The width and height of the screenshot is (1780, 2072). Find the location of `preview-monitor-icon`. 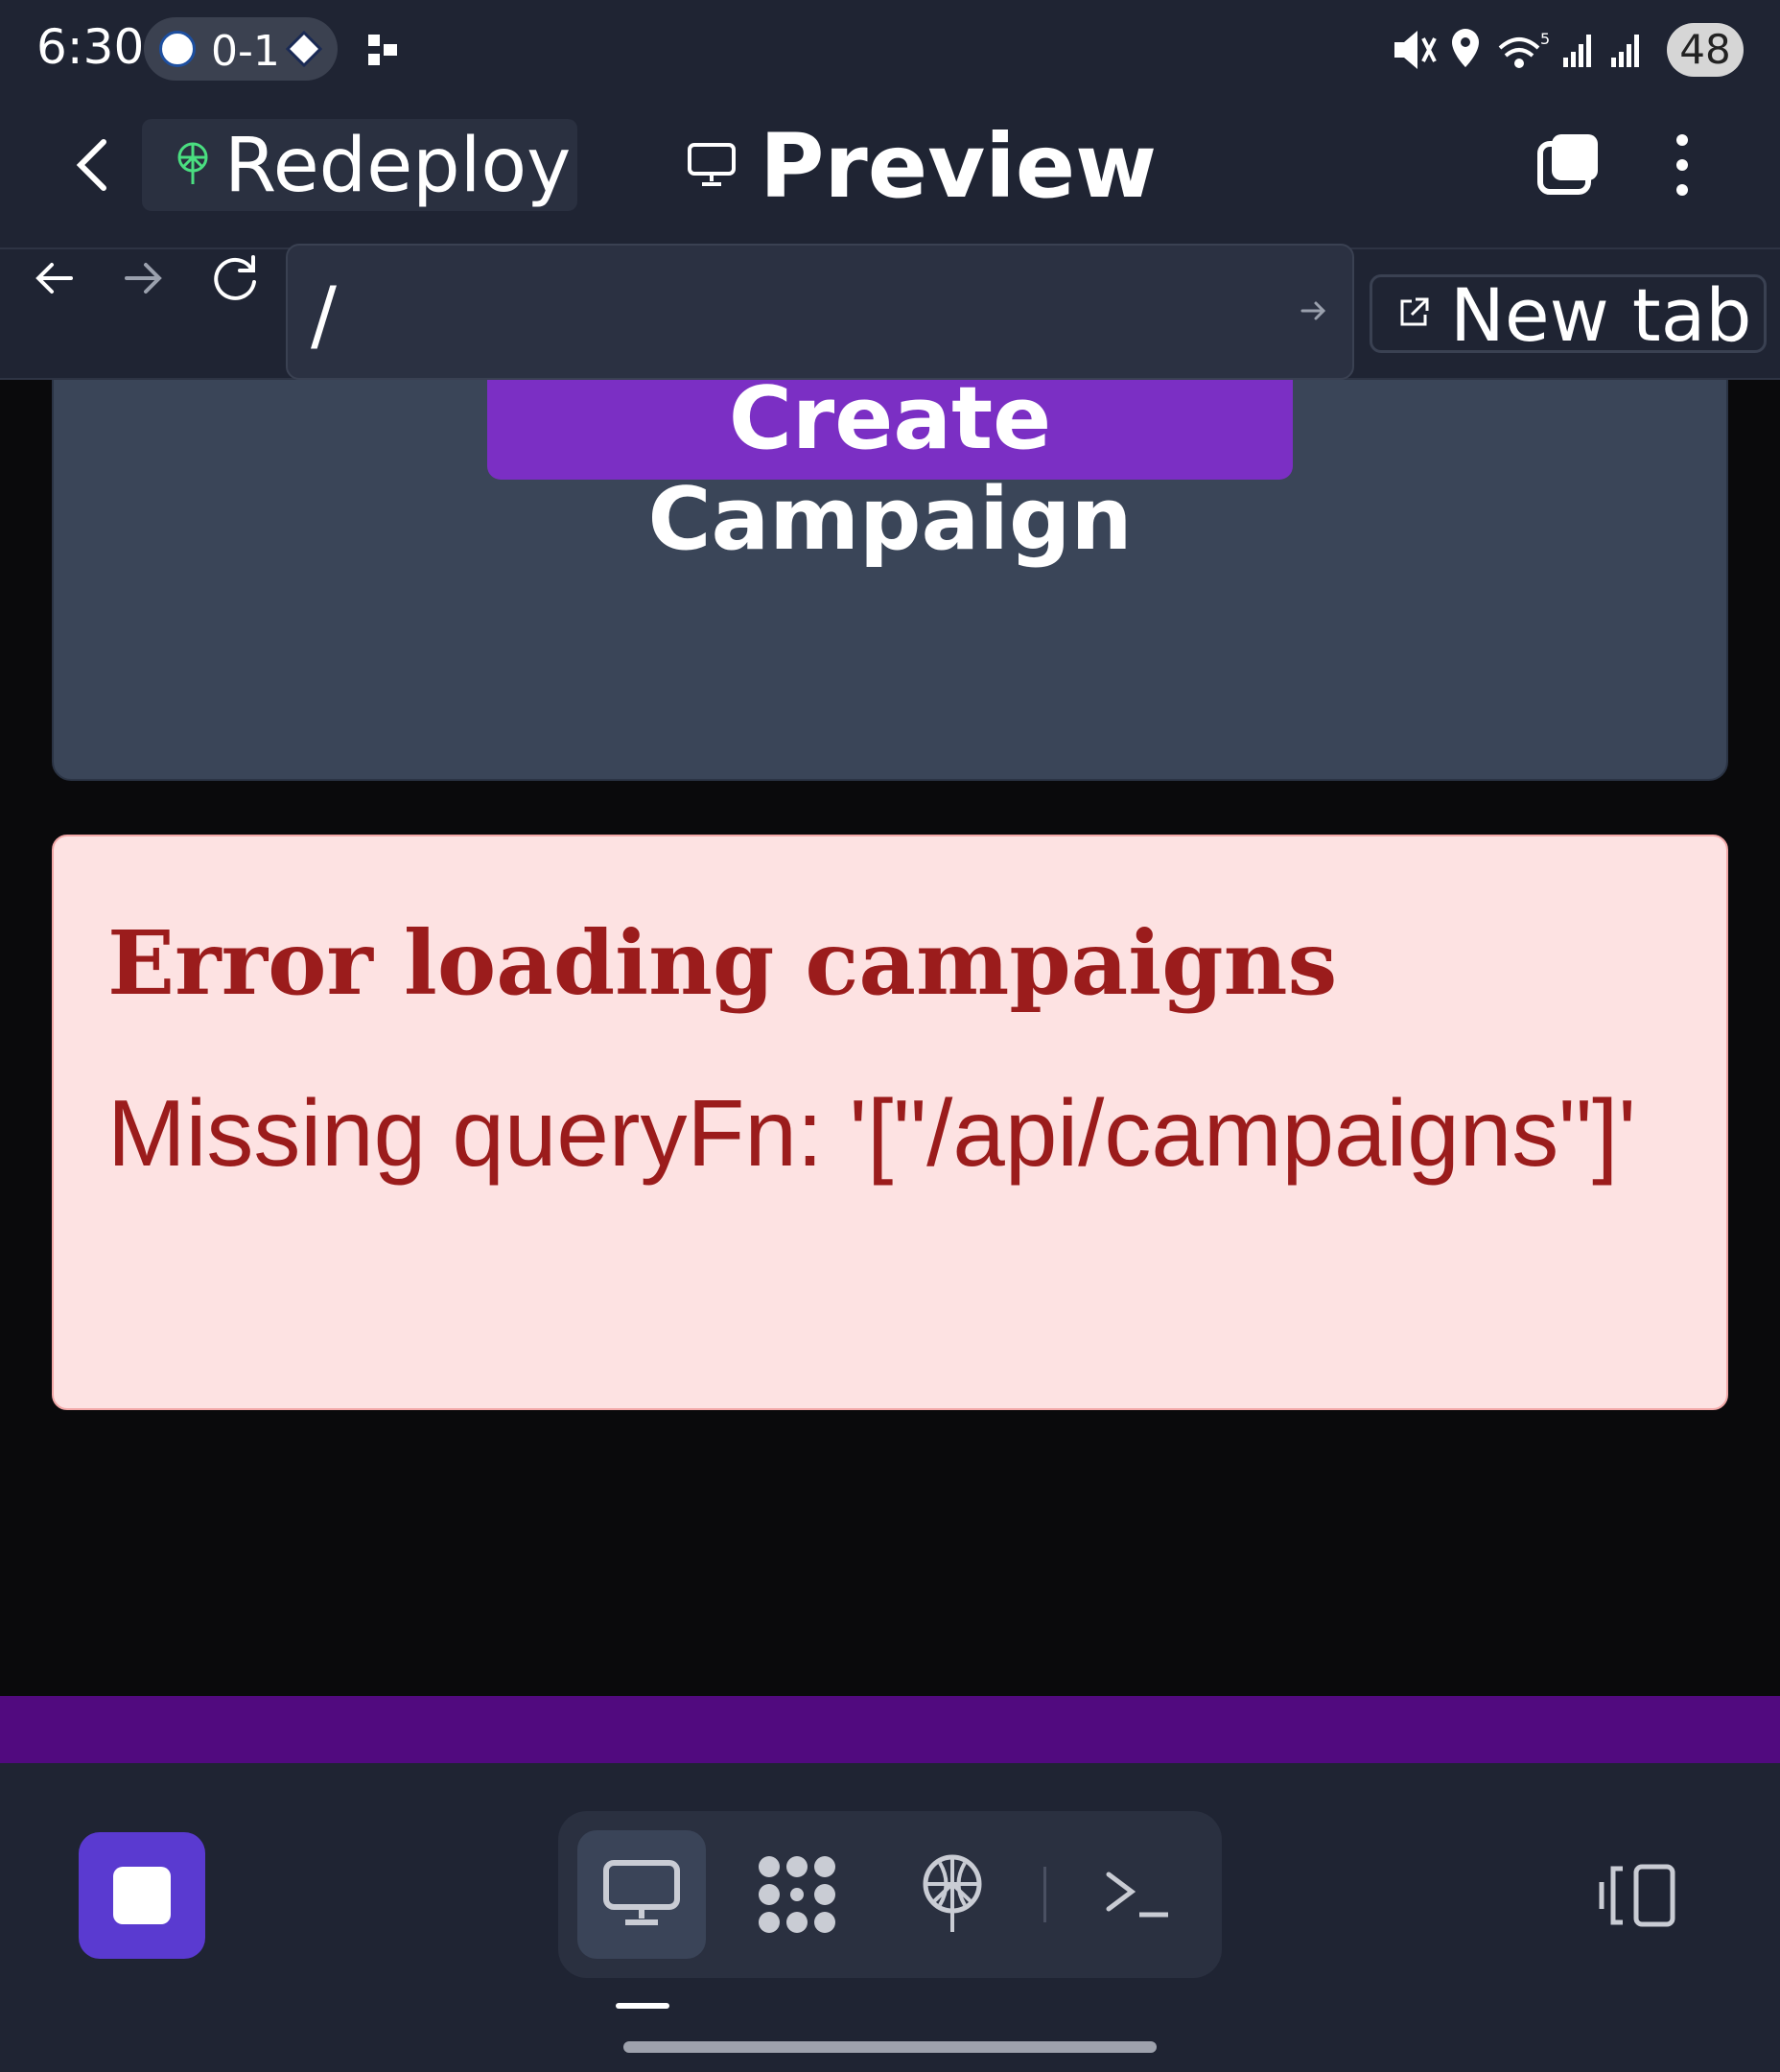

preview-monitor-icon is located at coordinates (642, 1892).